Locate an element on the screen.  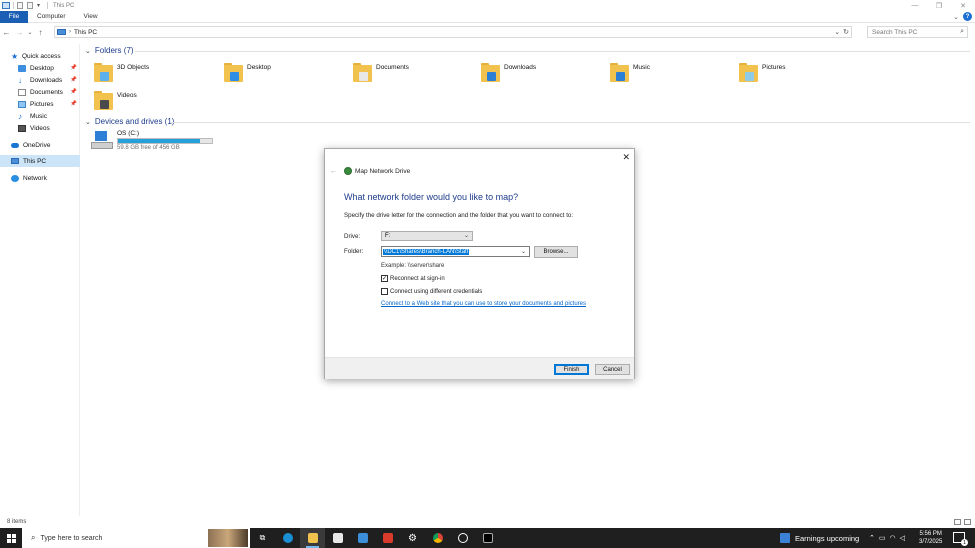
drive-free-space: 59.8 GB free of 456 GB is located at coordinates (148, 148).